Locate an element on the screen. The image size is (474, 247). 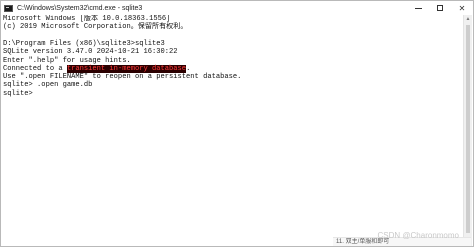
console-line: D:\Program Files (x86)\sqlite3>sqlite3 is located at coordinates (84, 43).